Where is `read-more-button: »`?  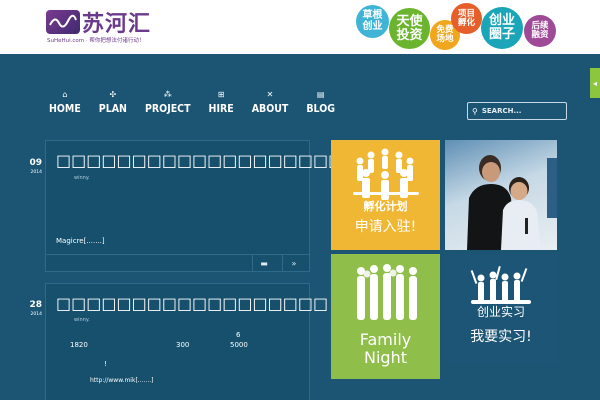 read-more-button: » is located at coordinates (293, 263).